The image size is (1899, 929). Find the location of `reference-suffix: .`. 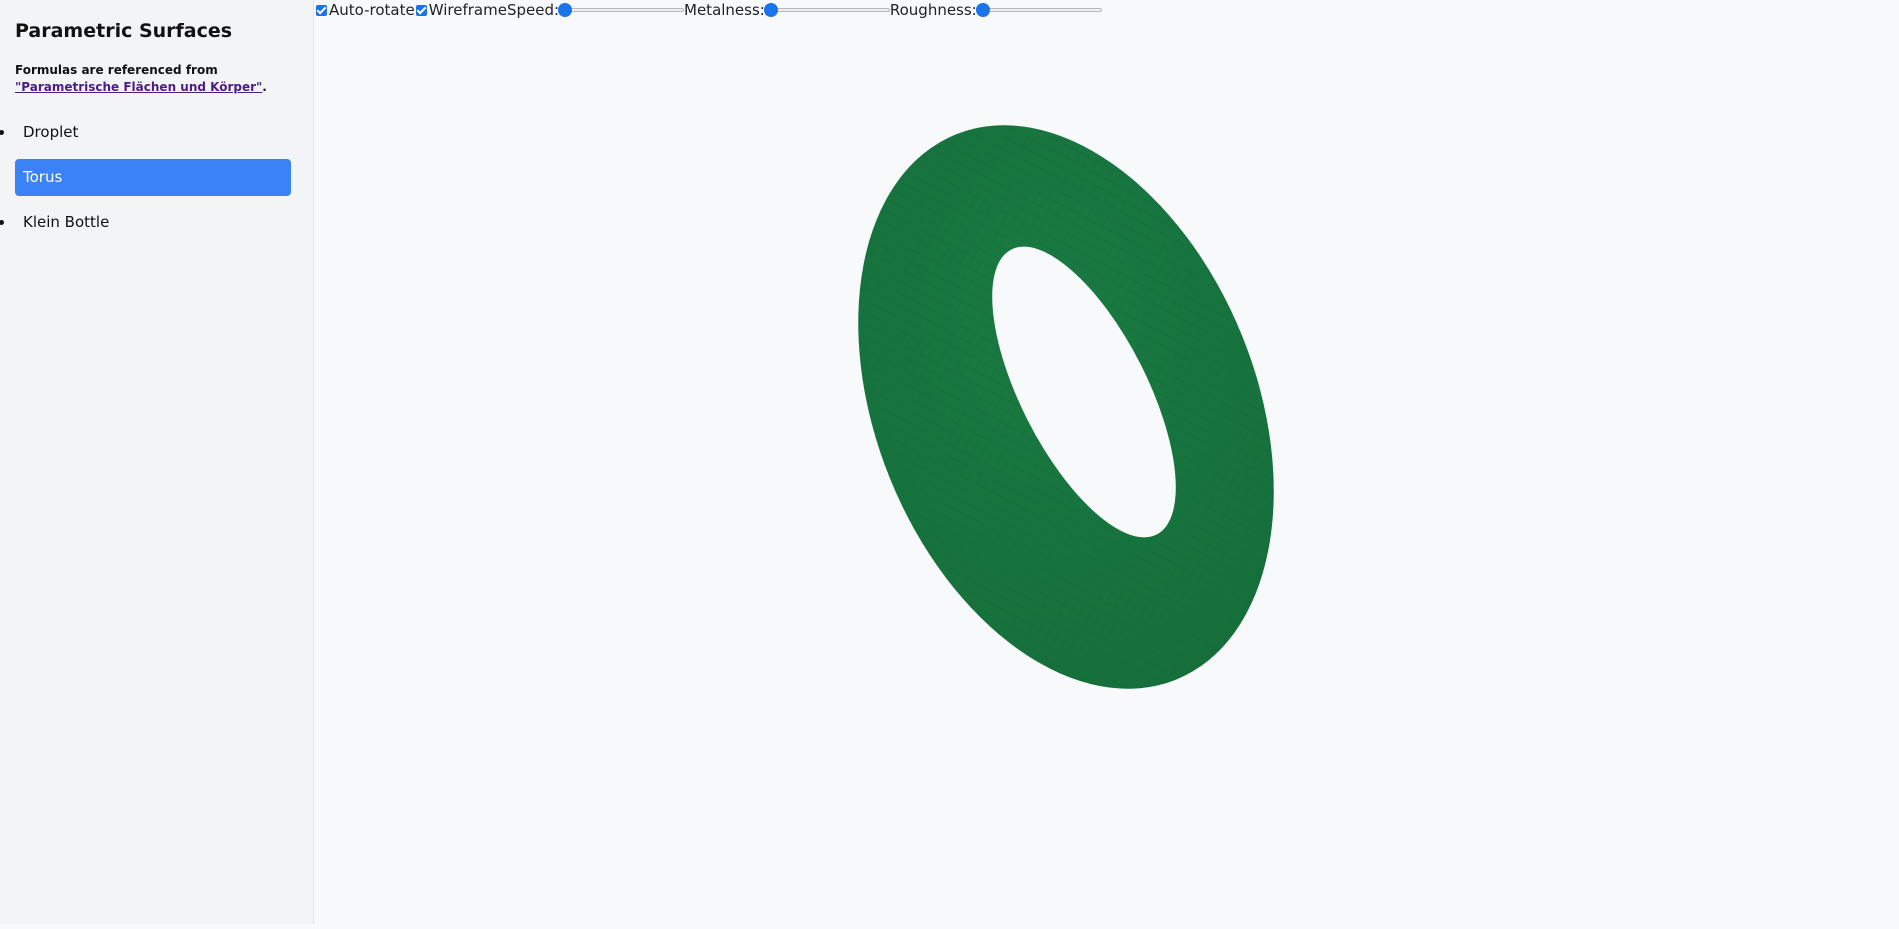

reference-suffix: . is located at coordinates (264, 87).